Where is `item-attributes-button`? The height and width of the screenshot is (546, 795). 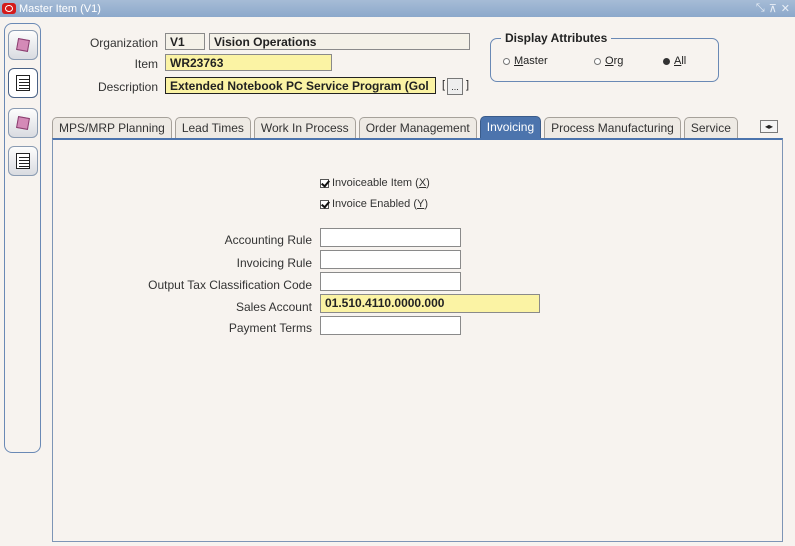 item-attributes-button is located at coordinates (23, 45).